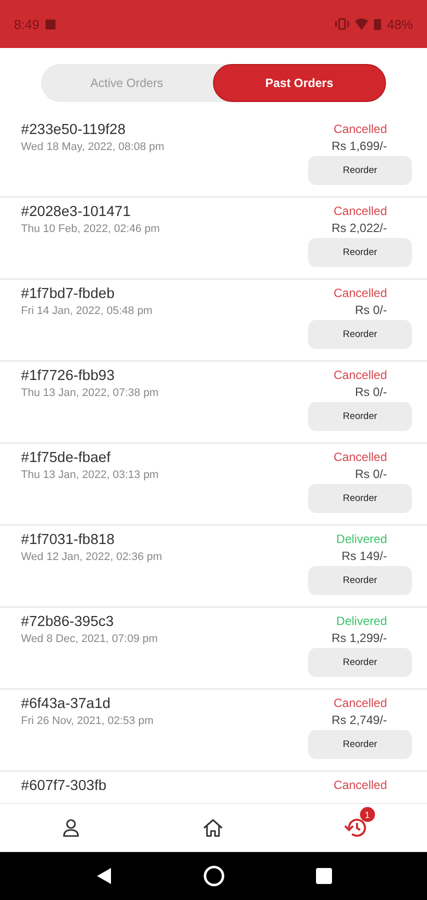  I want to click on order-id: #1f7726-fbb93, so click(68, 376).